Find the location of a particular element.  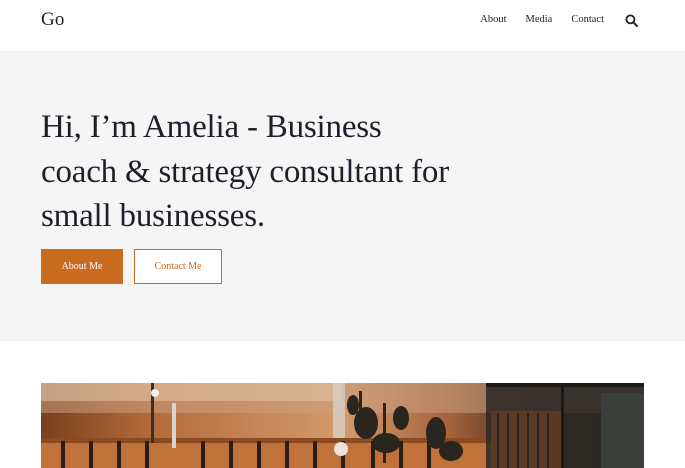

search-icon is located at coordinates (631, 20).